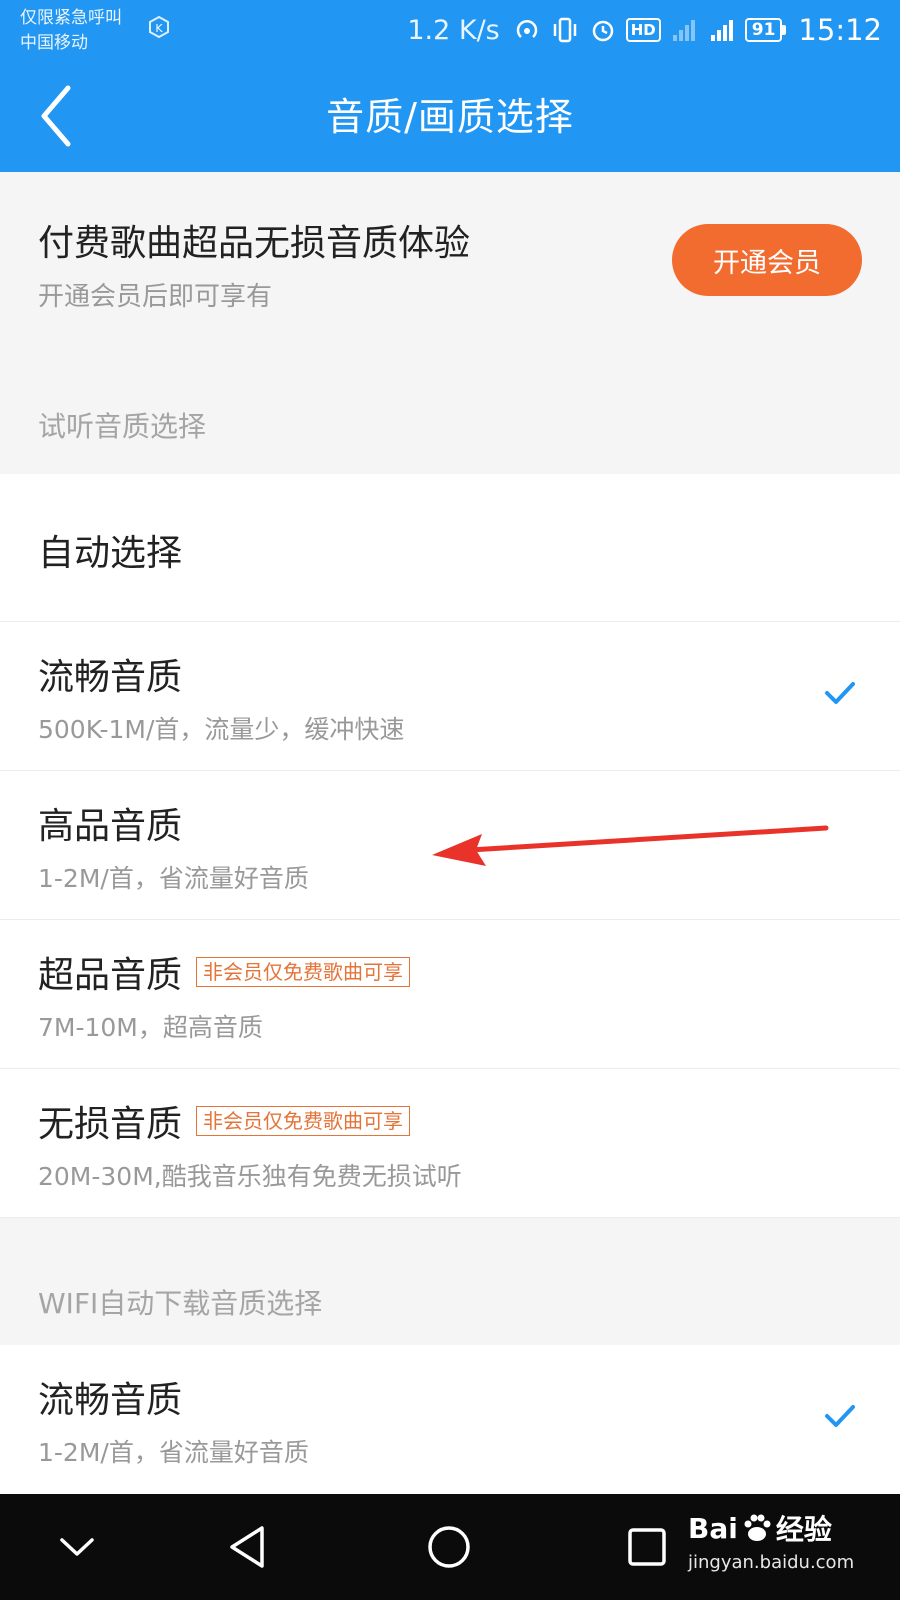 The image size is (900, 1600). I want to click on watermark-url: jingyan.baidu.com, so click(771, 1562).